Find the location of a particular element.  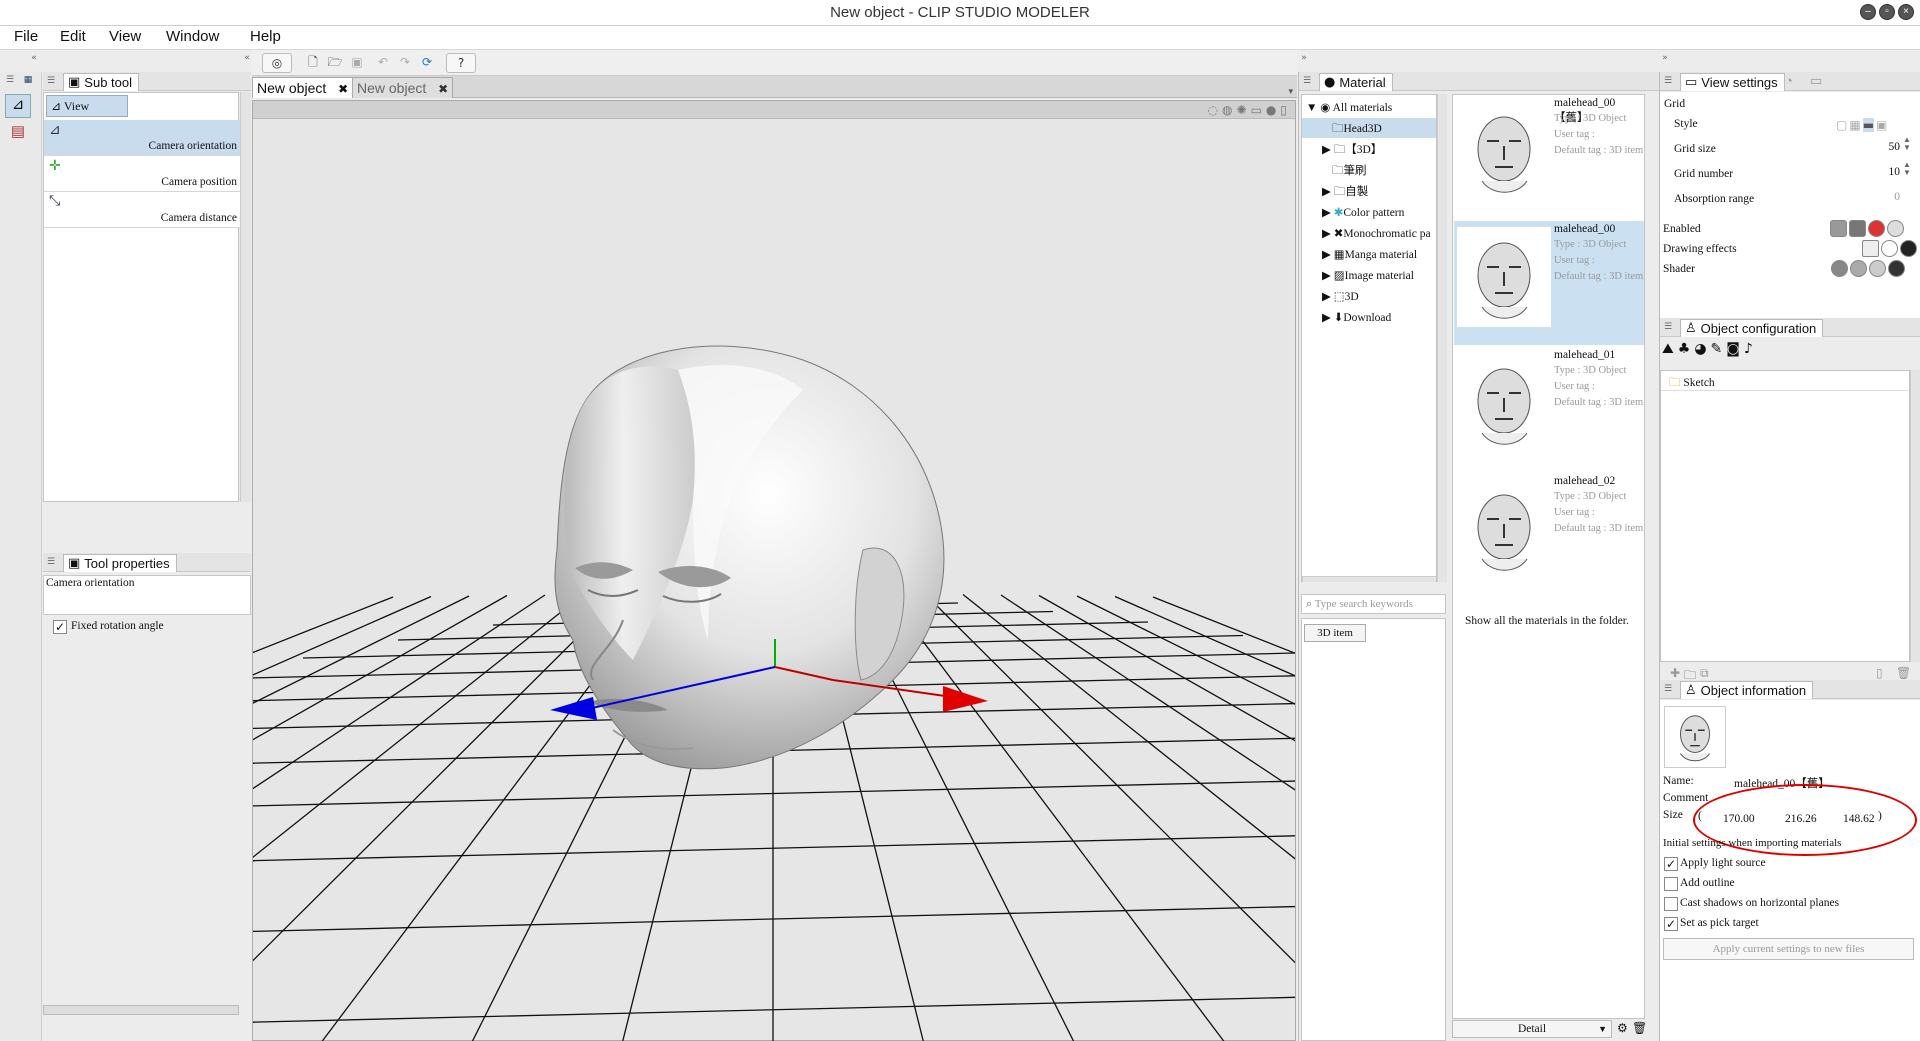

tree-hscrollbar is located at coordinates (1369, 579).